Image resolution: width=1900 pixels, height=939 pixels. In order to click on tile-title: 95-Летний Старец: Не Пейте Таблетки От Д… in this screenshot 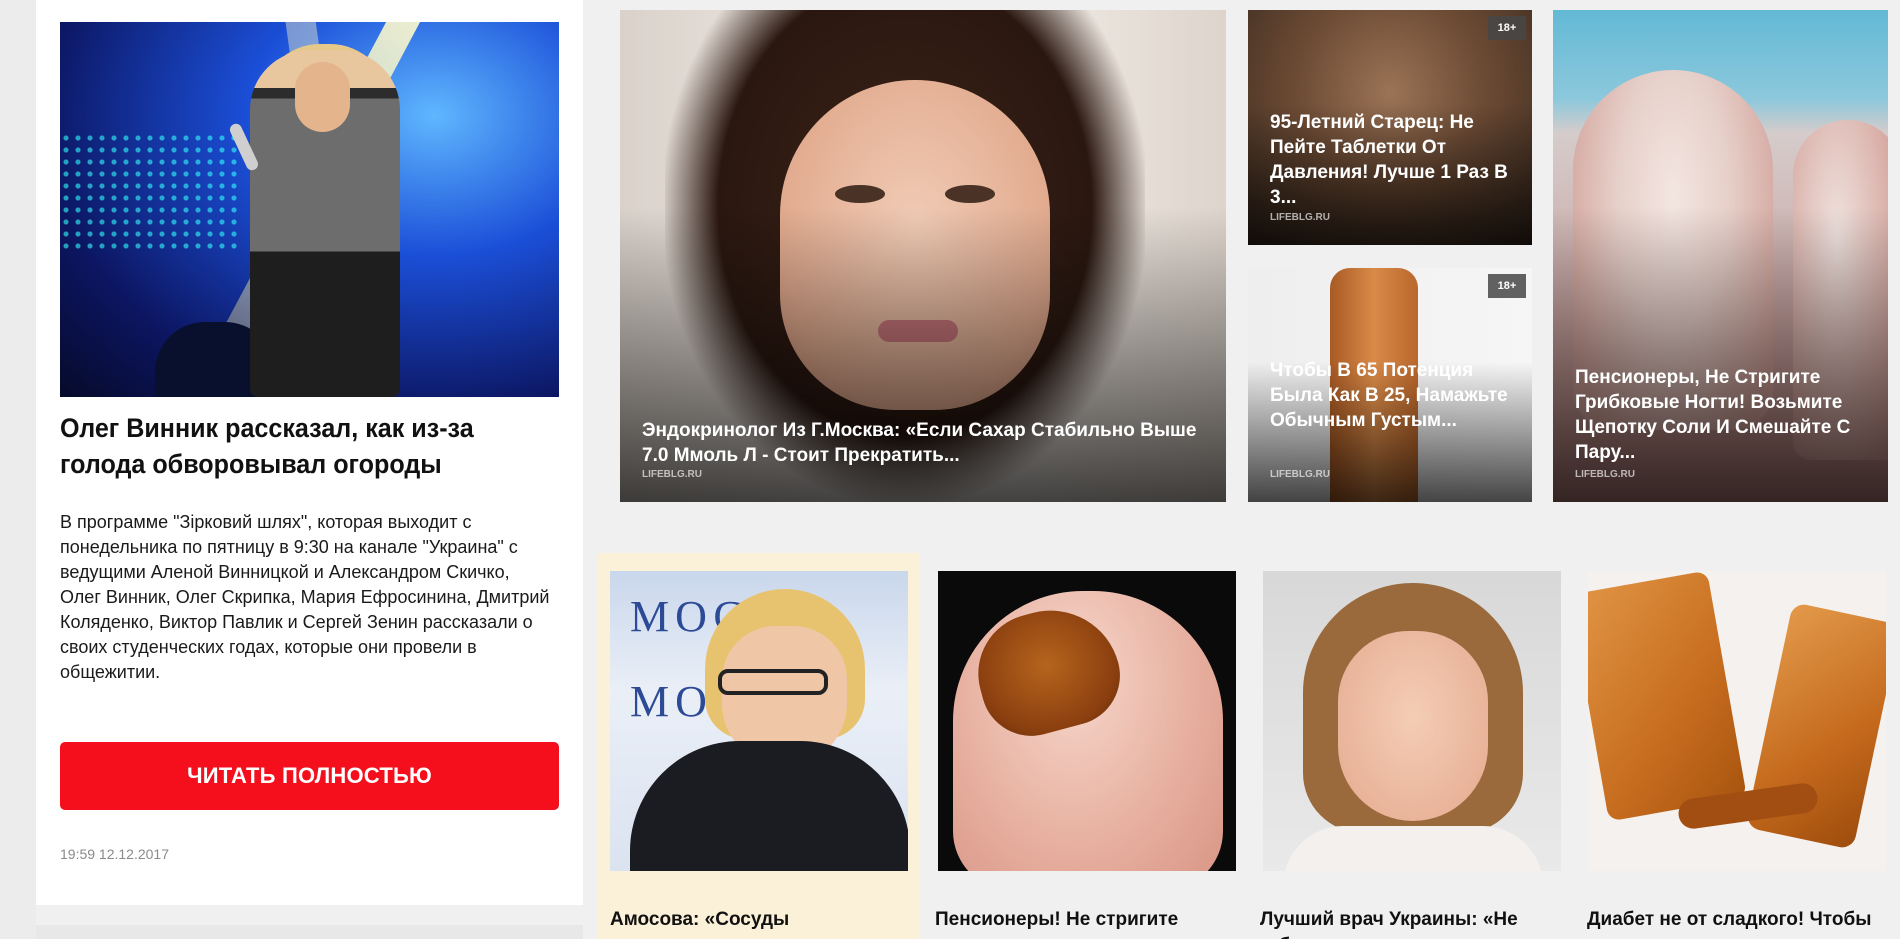, I will do `click(1392, 160)`.